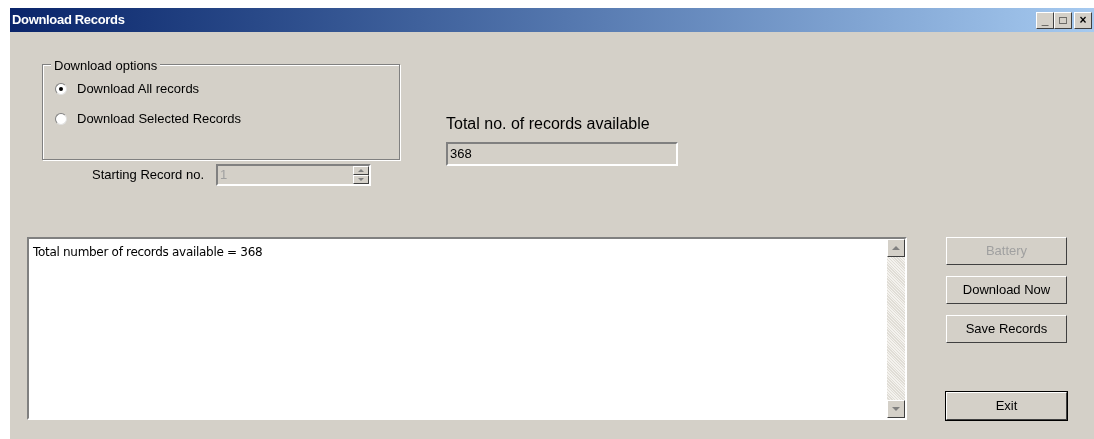  What do you see at coordinates (896, 409) in the screenshot?
I see `scroll-down-icon` at bounding box center [896, 409].